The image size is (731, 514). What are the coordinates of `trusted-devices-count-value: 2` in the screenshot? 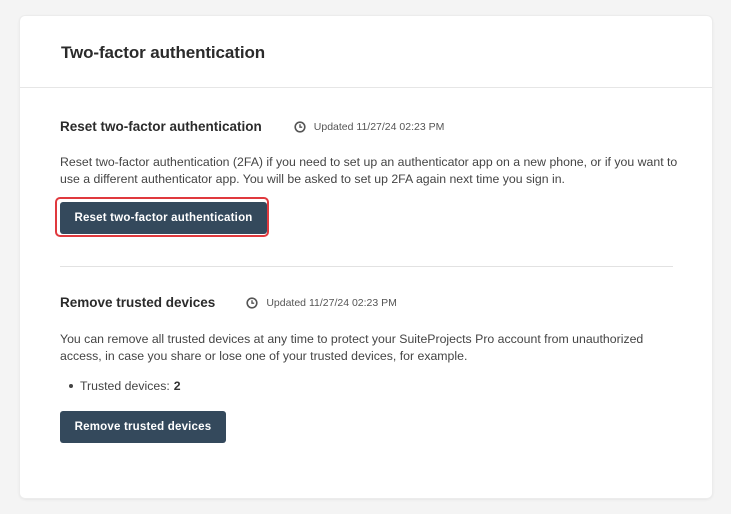 It's located at (177, 386).